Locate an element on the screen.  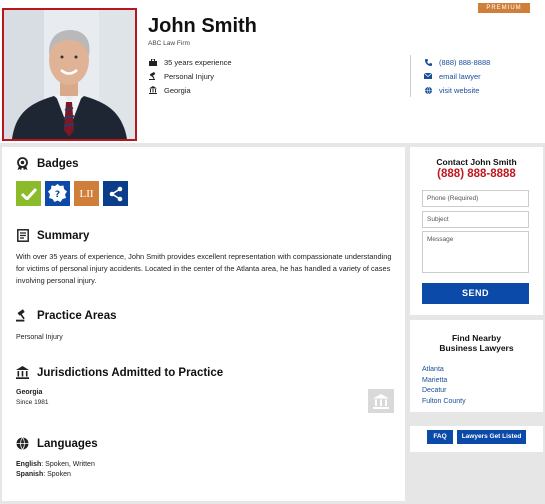
website-link-text: visit website is located at coordinates (459, 90).